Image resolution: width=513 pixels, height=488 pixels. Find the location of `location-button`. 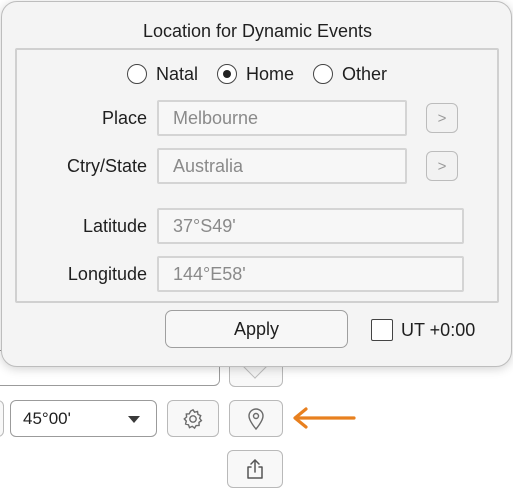

location-button is located at coordinates (256, 418).